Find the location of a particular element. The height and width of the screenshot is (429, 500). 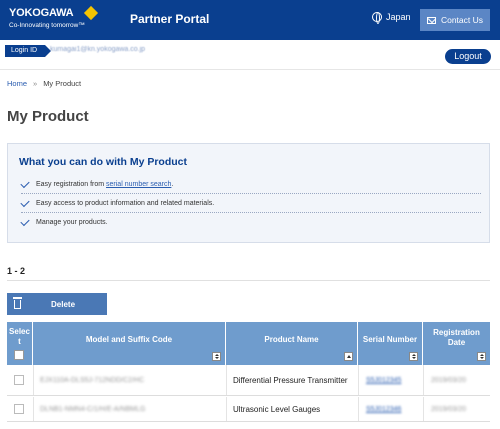

model-code-cell: DLNB1-NMN4-C/1/H/E-A/NBMLG is located at coordinates (93, 409).